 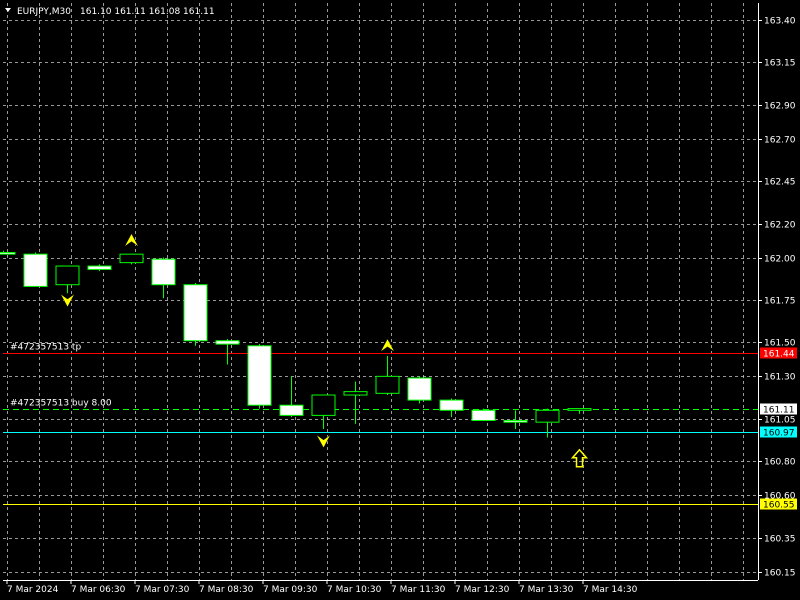 I want to click on time-tick-label: 7 Mar 10:30, so click(x=354, y=590).